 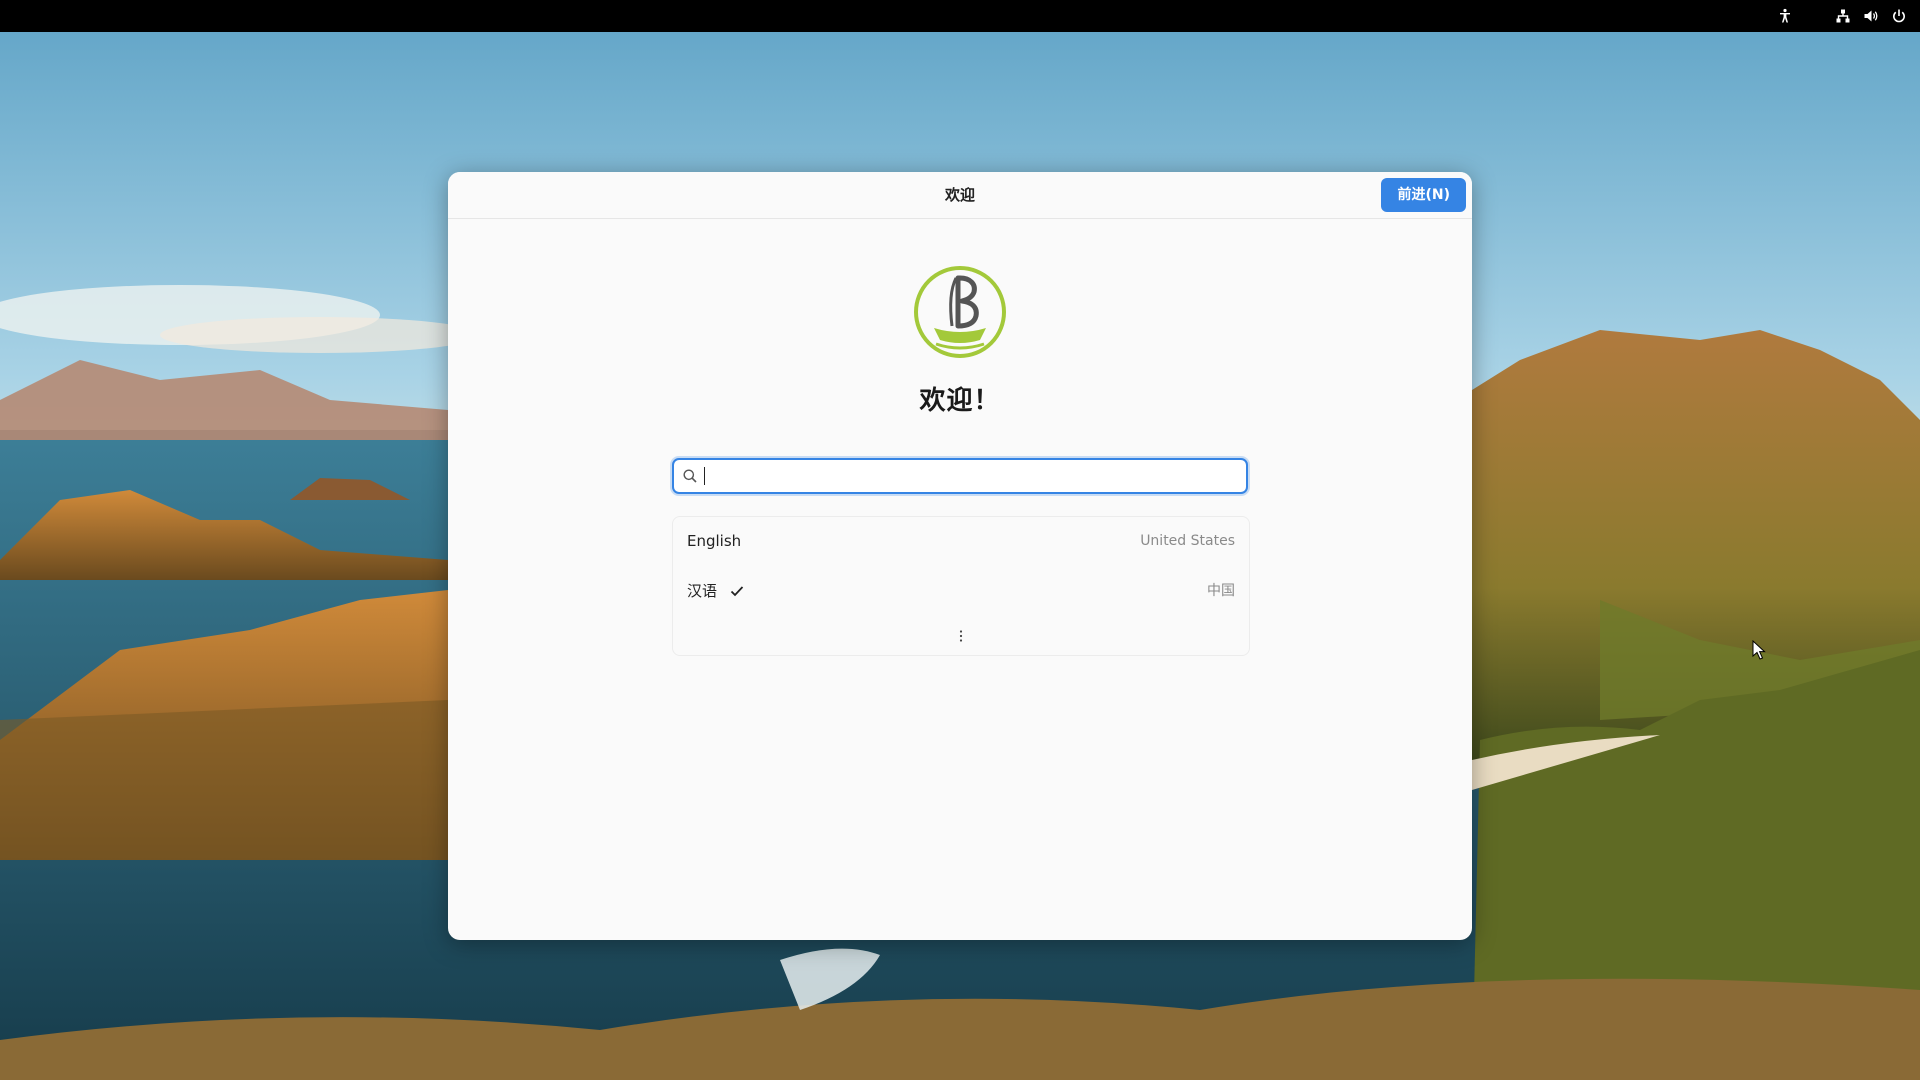 What do you see at coordinates (960, 312) in the screenshot?
I see `distro-logo` at bounding box center [960, 312].